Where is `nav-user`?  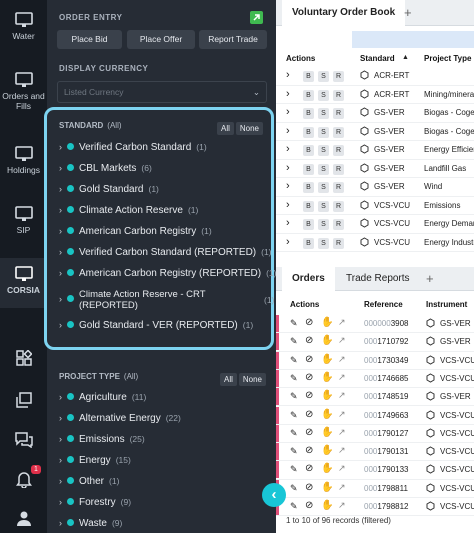
nav-user is located at coordinates (23, 520).